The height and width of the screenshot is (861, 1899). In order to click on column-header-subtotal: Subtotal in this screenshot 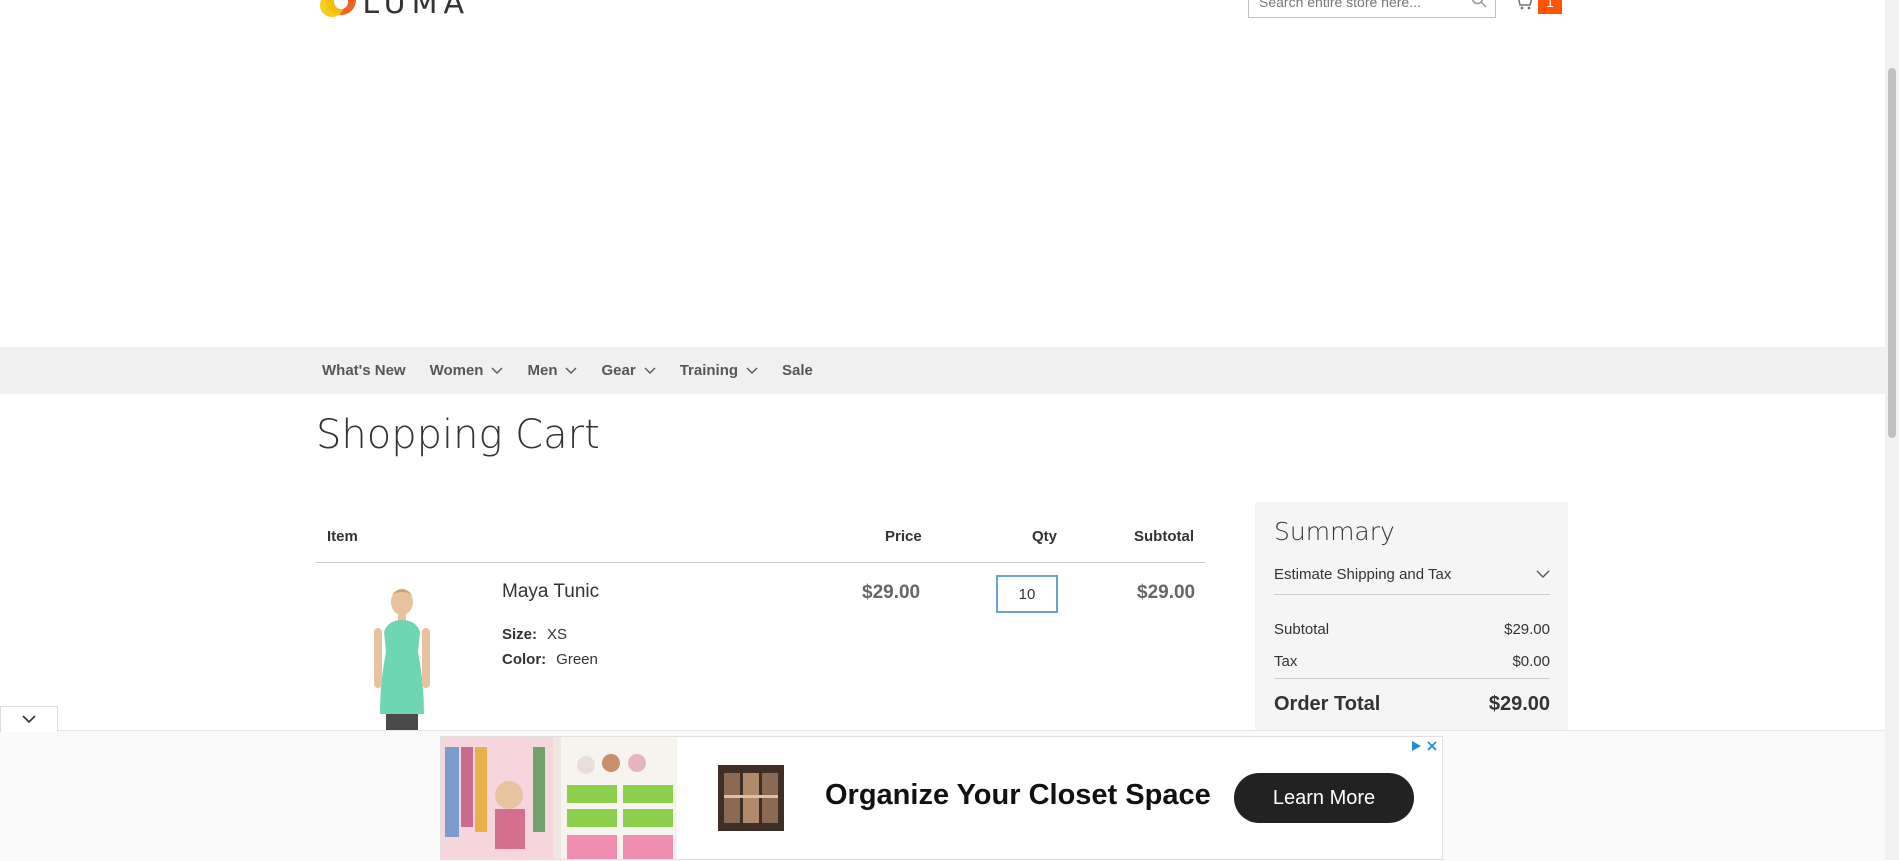, I will do `click(1164, 536)`.